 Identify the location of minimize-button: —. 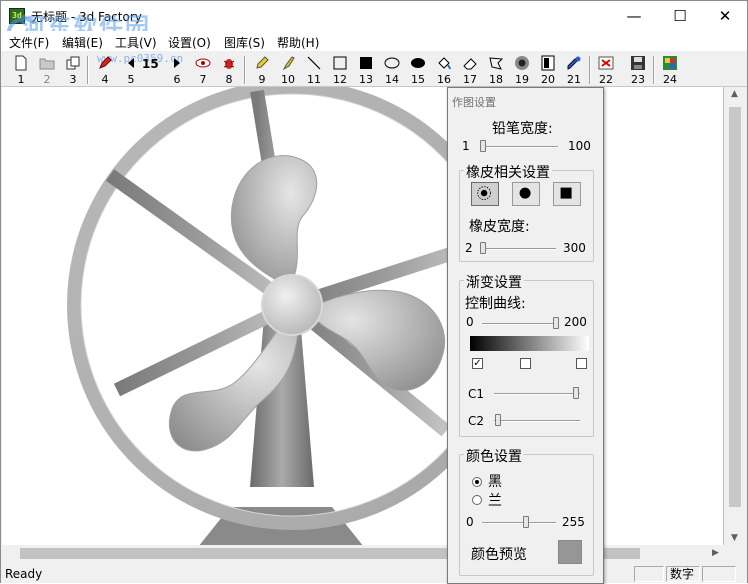
(634, 16).